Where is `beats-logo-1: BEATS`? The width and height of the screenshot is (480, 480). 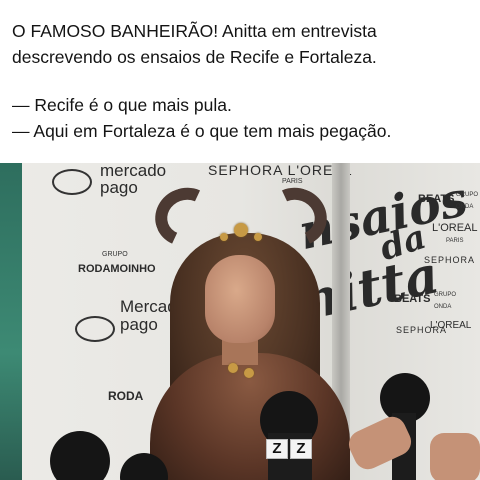 beats-logo-1: BEATS is located at coordinates (436, 199).